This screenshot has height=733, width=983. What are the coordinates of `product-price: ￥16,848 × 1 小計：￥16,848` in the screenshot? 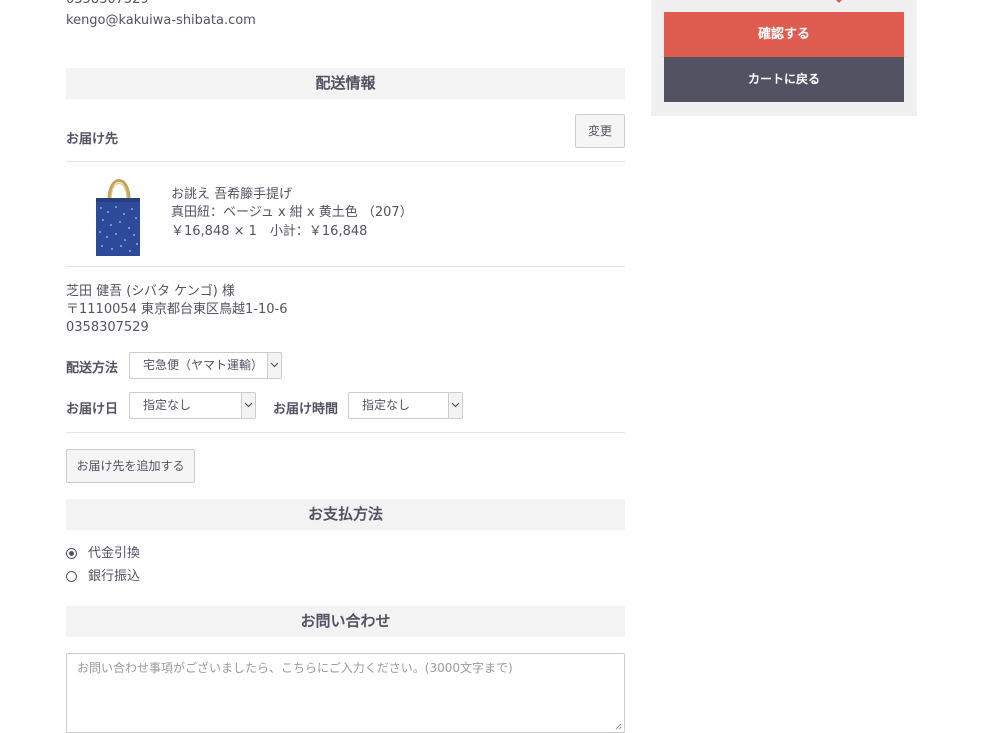 It's located at (269, 231).